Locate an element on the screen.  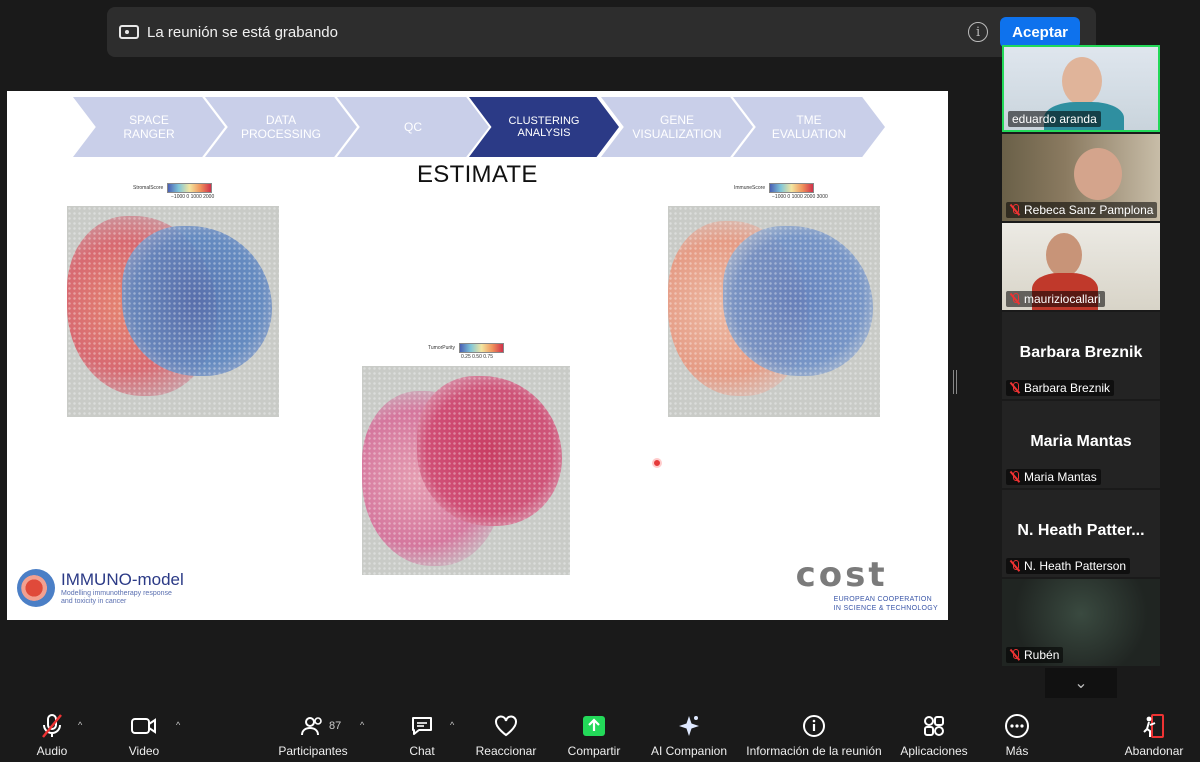
meeting-info-label: Información de la reunión is located at coordinates (814, 751).